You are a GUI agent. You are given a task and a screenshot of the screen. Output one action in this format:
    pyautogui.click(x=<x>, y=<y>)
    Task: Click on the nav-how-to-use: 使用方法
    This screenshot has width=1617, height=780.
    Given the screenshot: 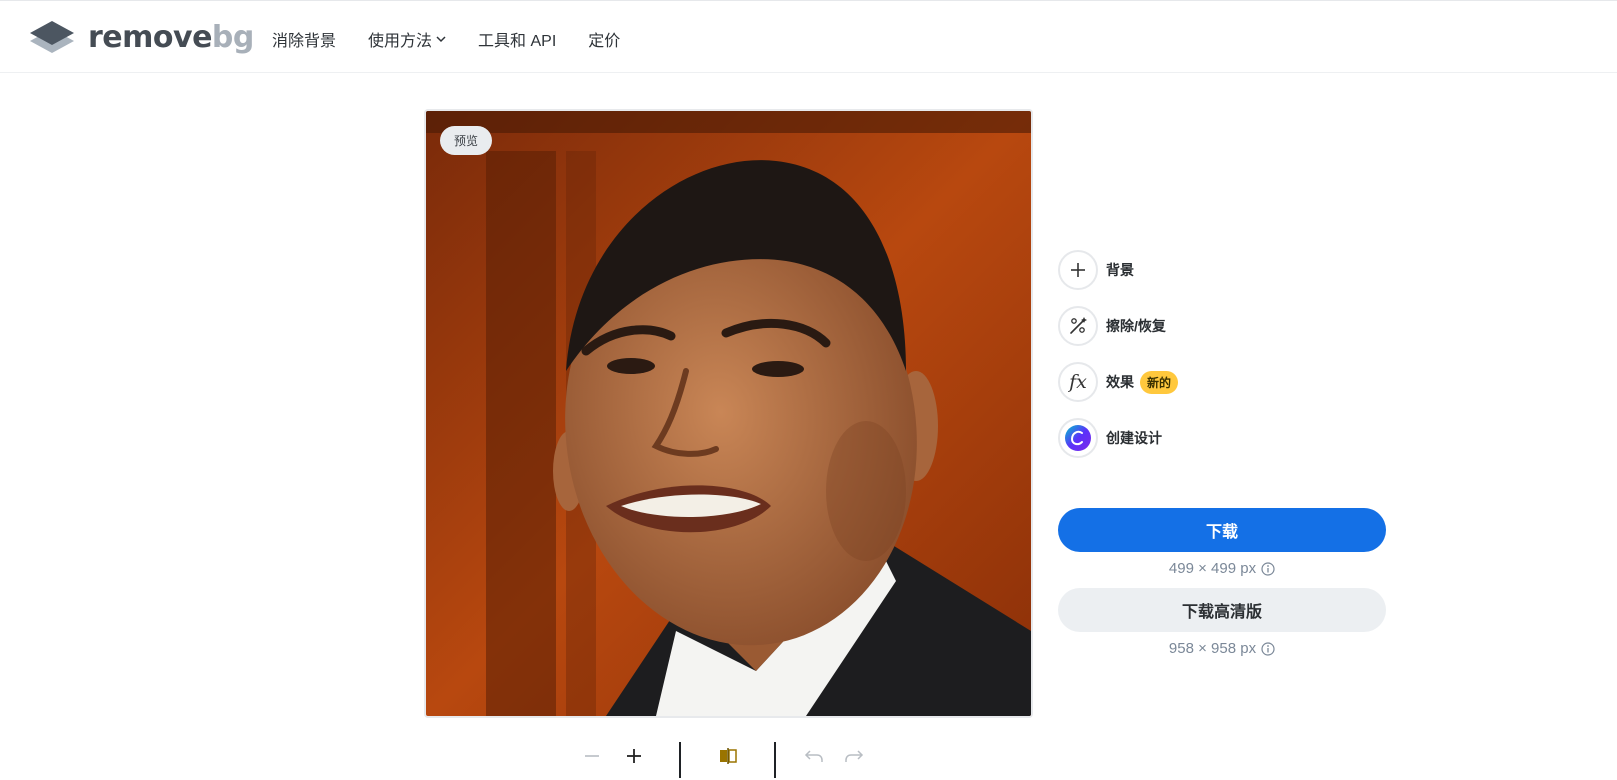 What is the action you would take?
    pyautogui.click(x=407, y=39)
    